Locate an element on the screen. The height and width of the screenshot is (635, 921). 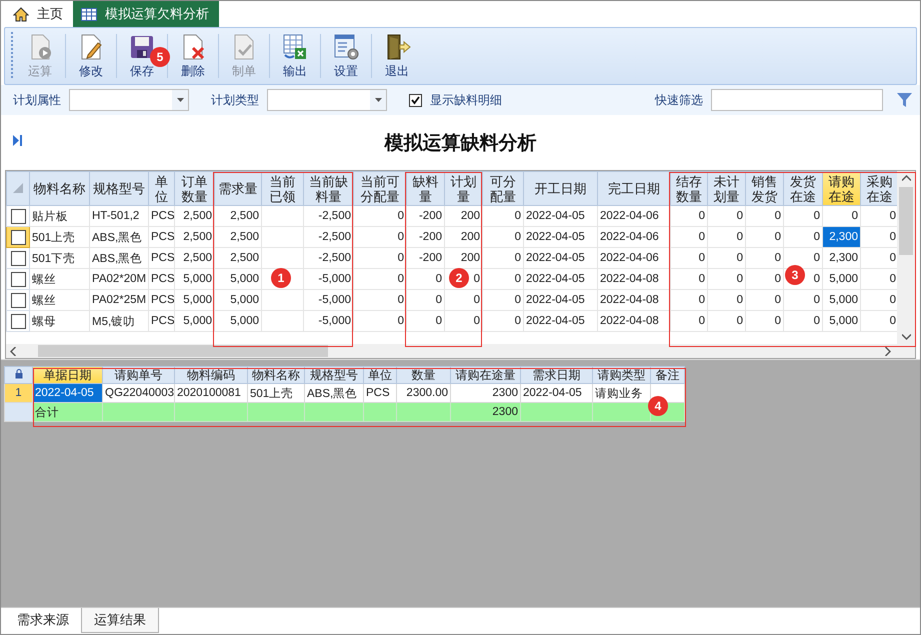
column-header: 当前已领 is located at coordinates (283, 189).